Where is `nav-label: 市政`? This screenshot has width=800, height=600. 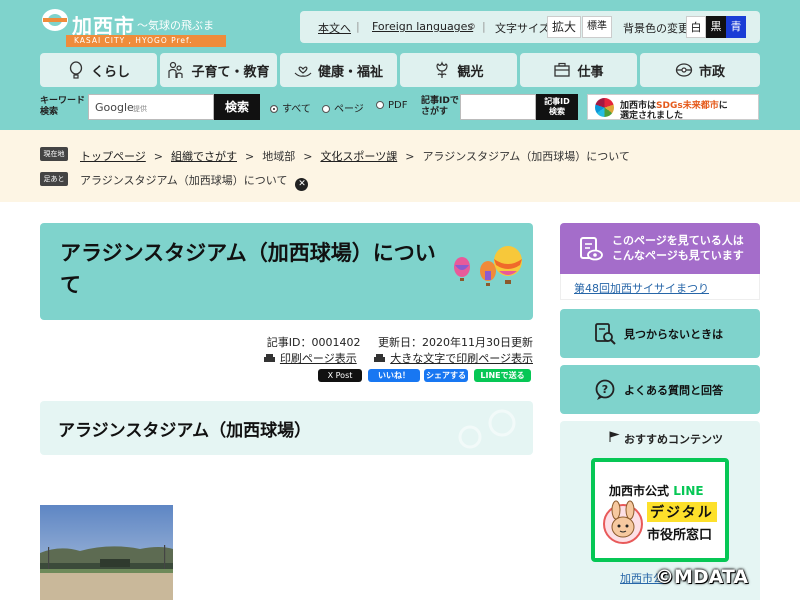 nav-label: 市政 is located at coordinates (711, 72).